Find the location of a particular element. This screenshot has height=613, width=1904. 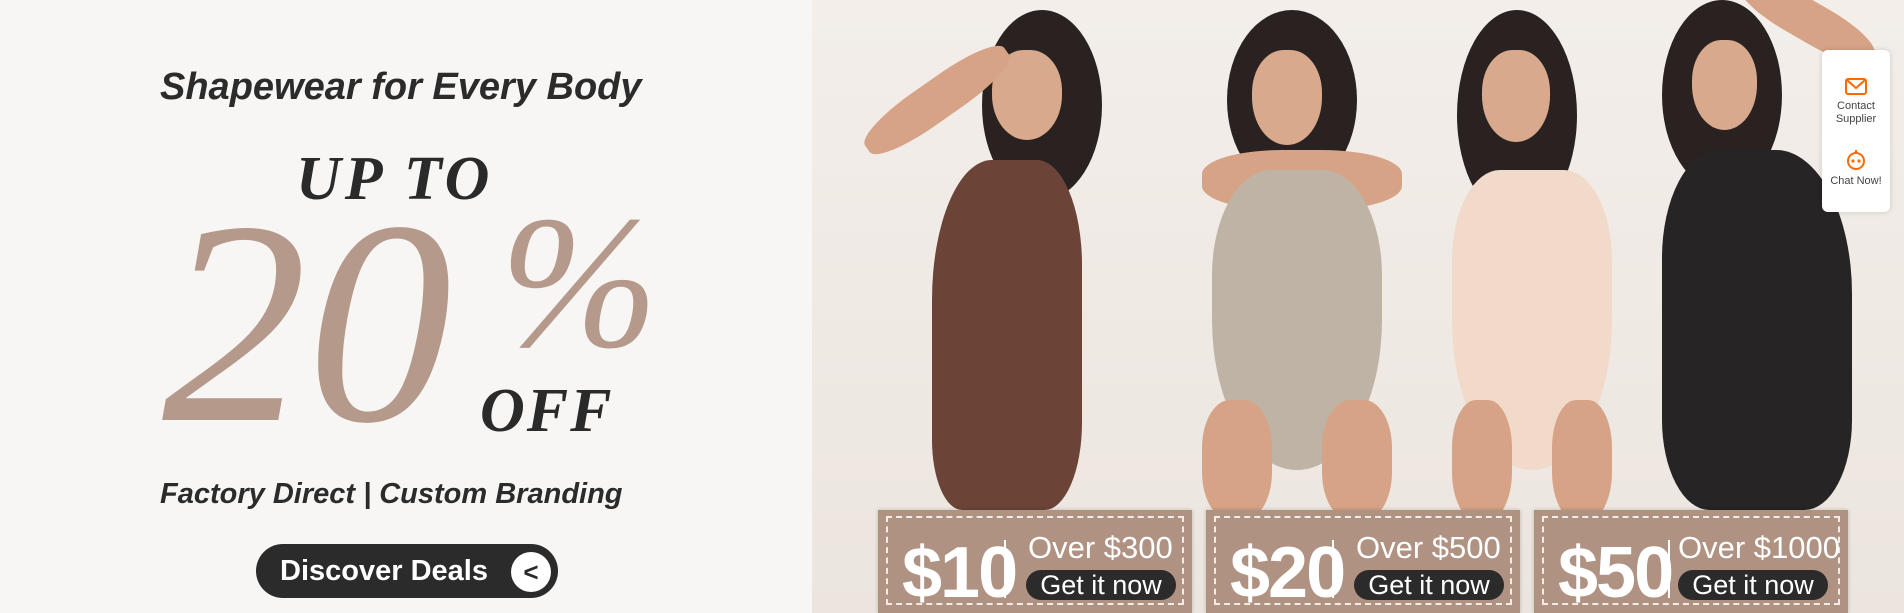

coupon-amount: $10 is located at coordinates (960, 573).